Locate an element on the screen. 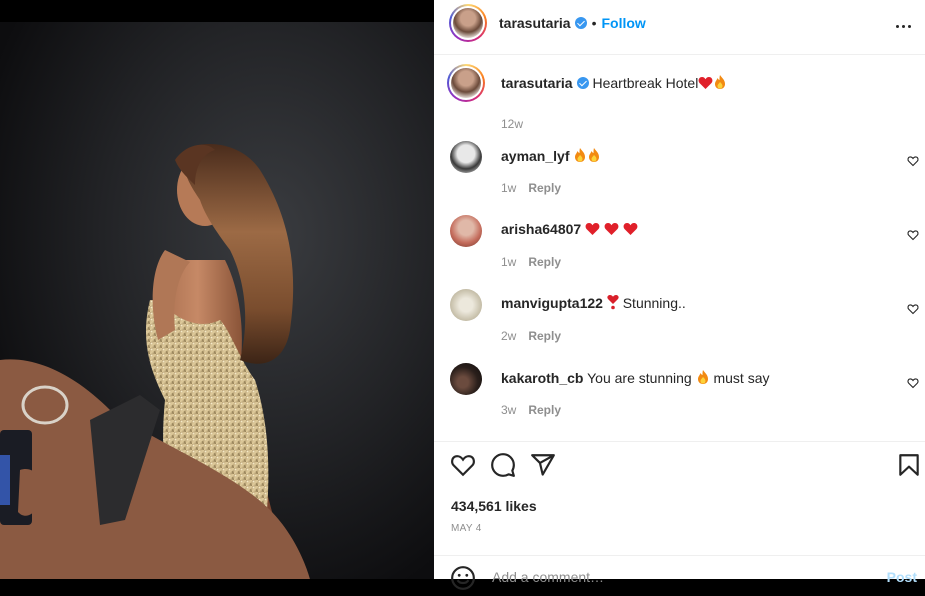 This screenshot has height=596, width=925. comment-body-end: must say is located at coordinates (741, 378).